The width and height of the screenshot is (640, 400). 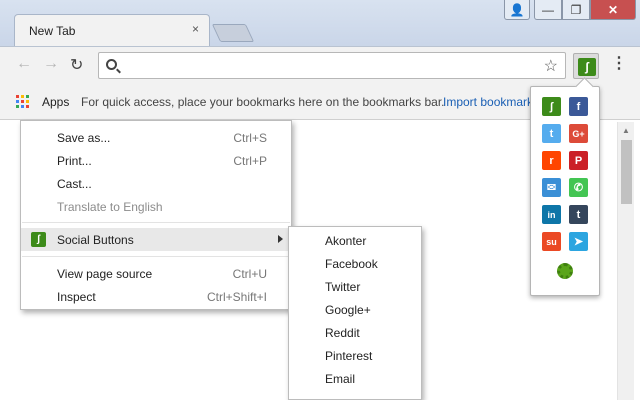 I want to click on submenu-item-akonter: Akonter, so click(x=345, y=241).